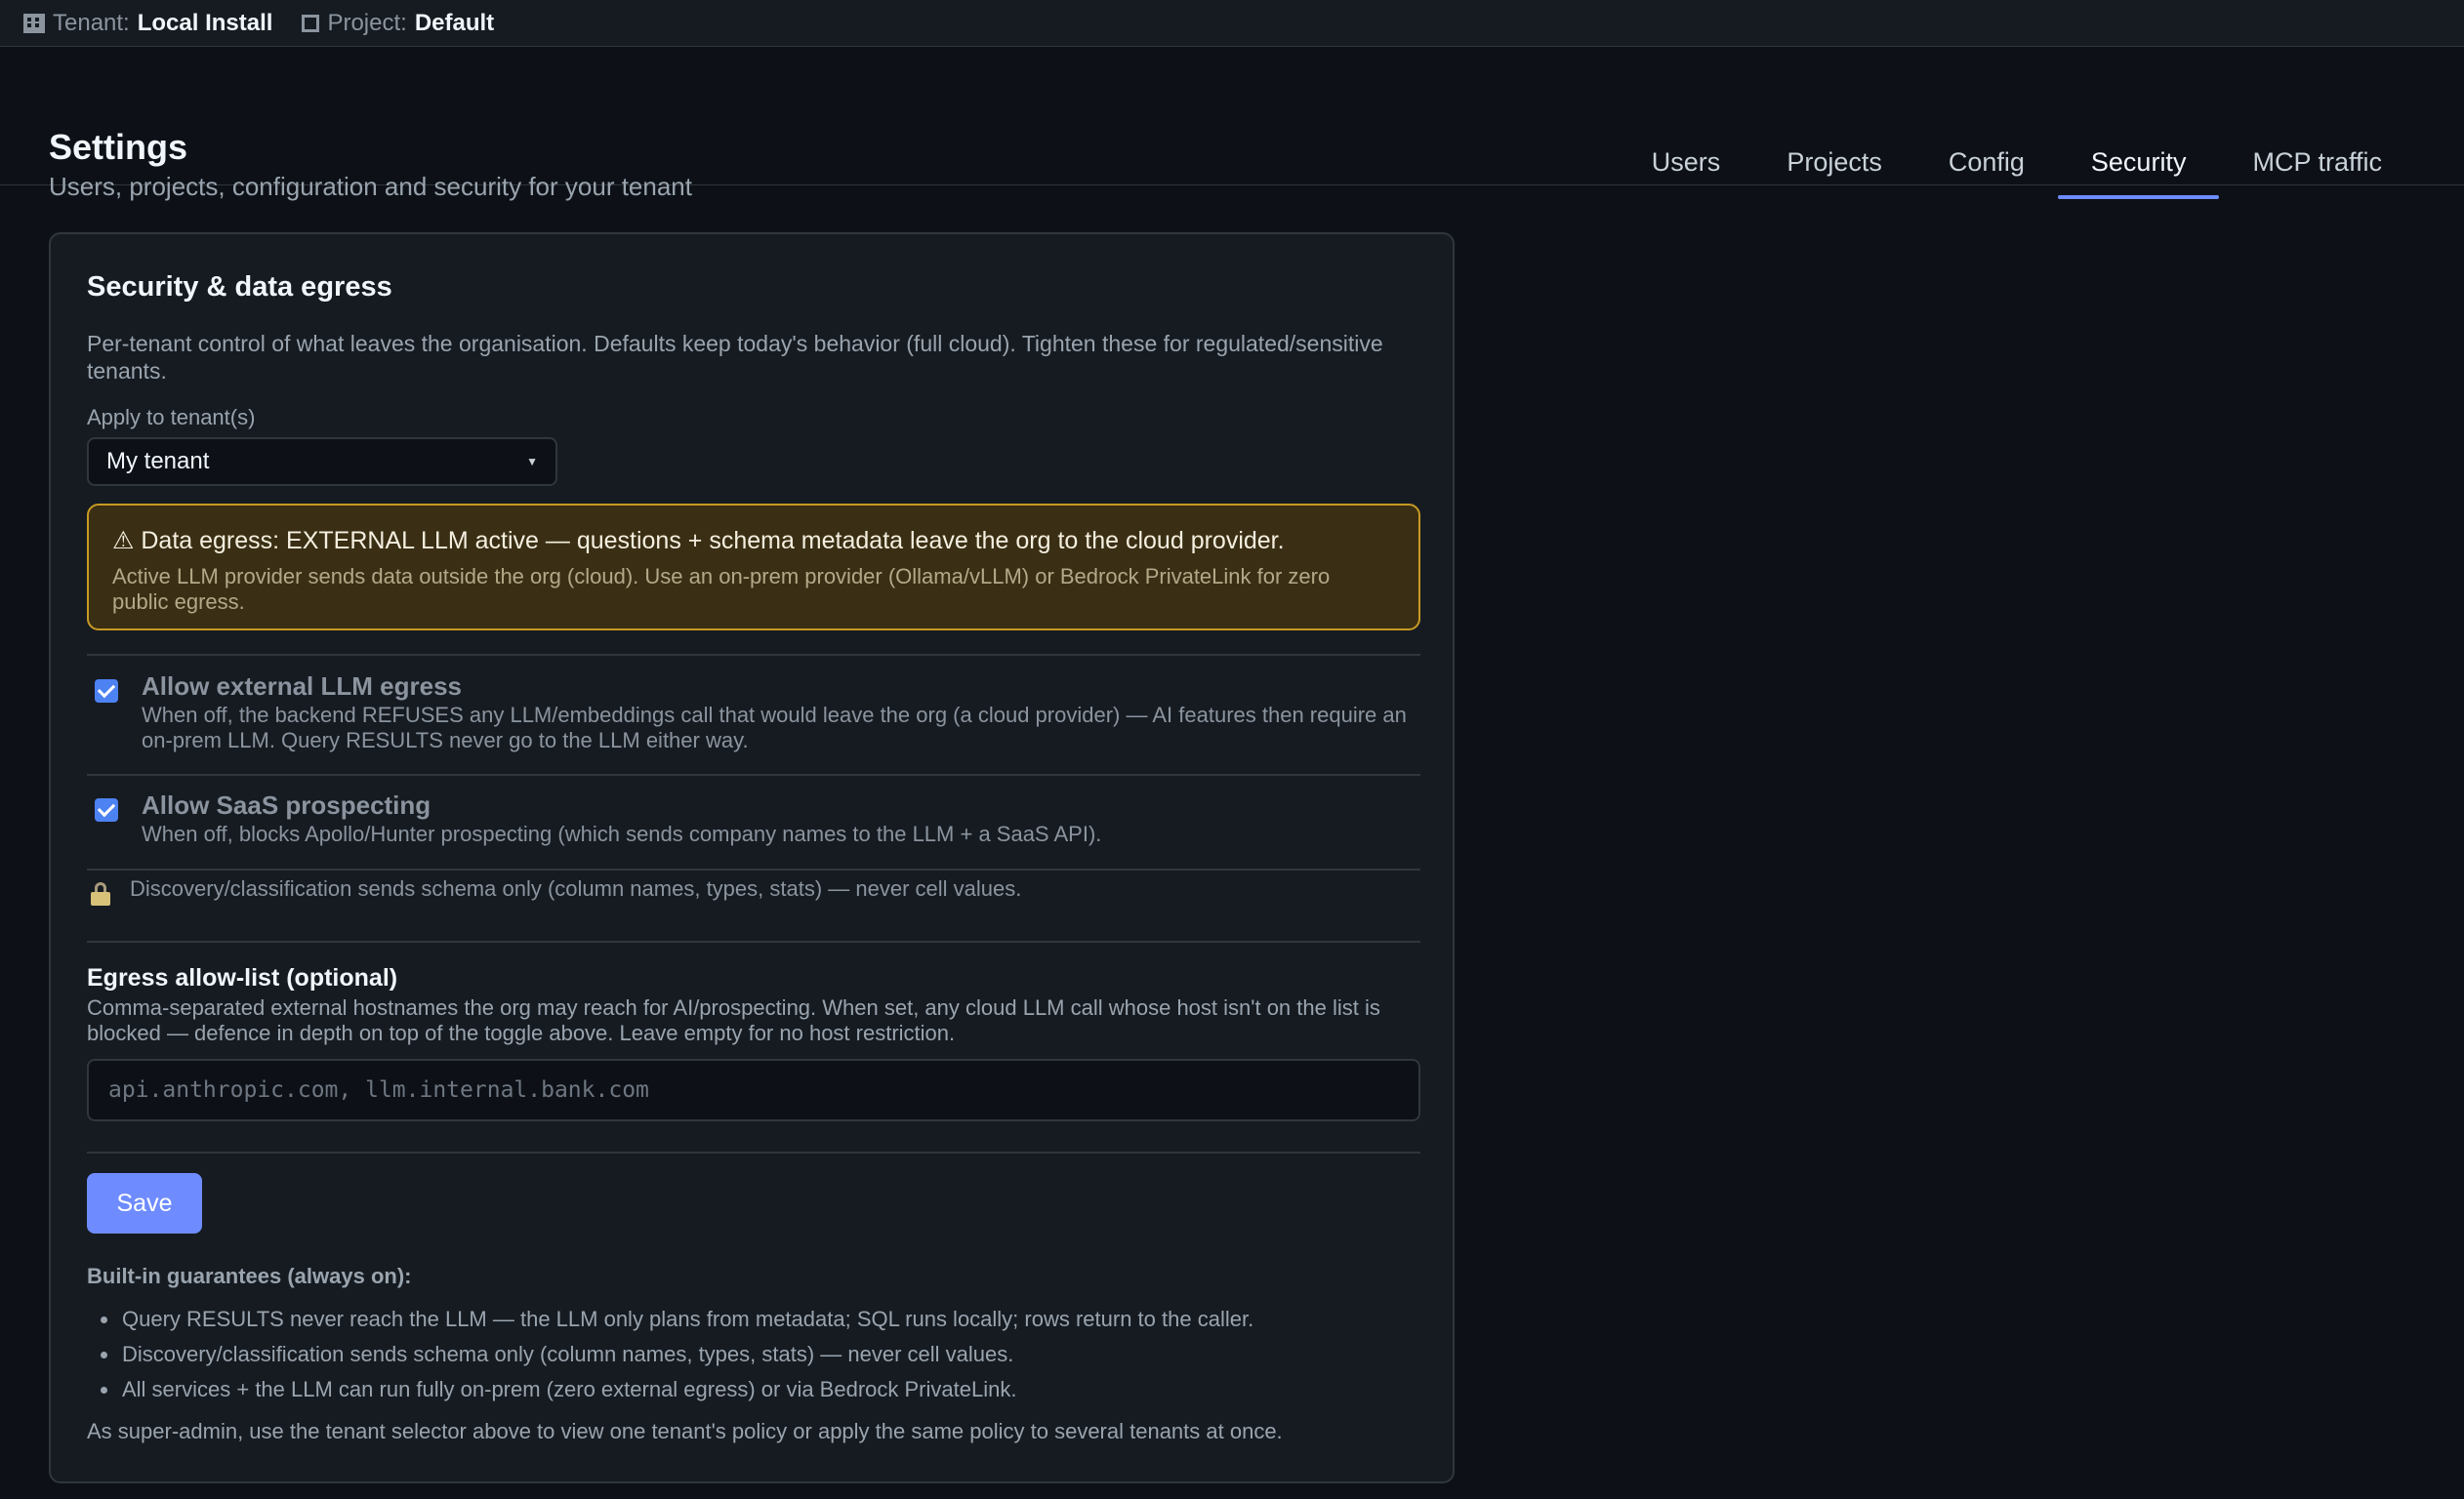 The height and width of the screenshot is (1499, 2464). What do you see at coordinates (302, 686) in the screenshot?
I see `option-title: Allow external LLM egress` at bounding box center [302, 686].